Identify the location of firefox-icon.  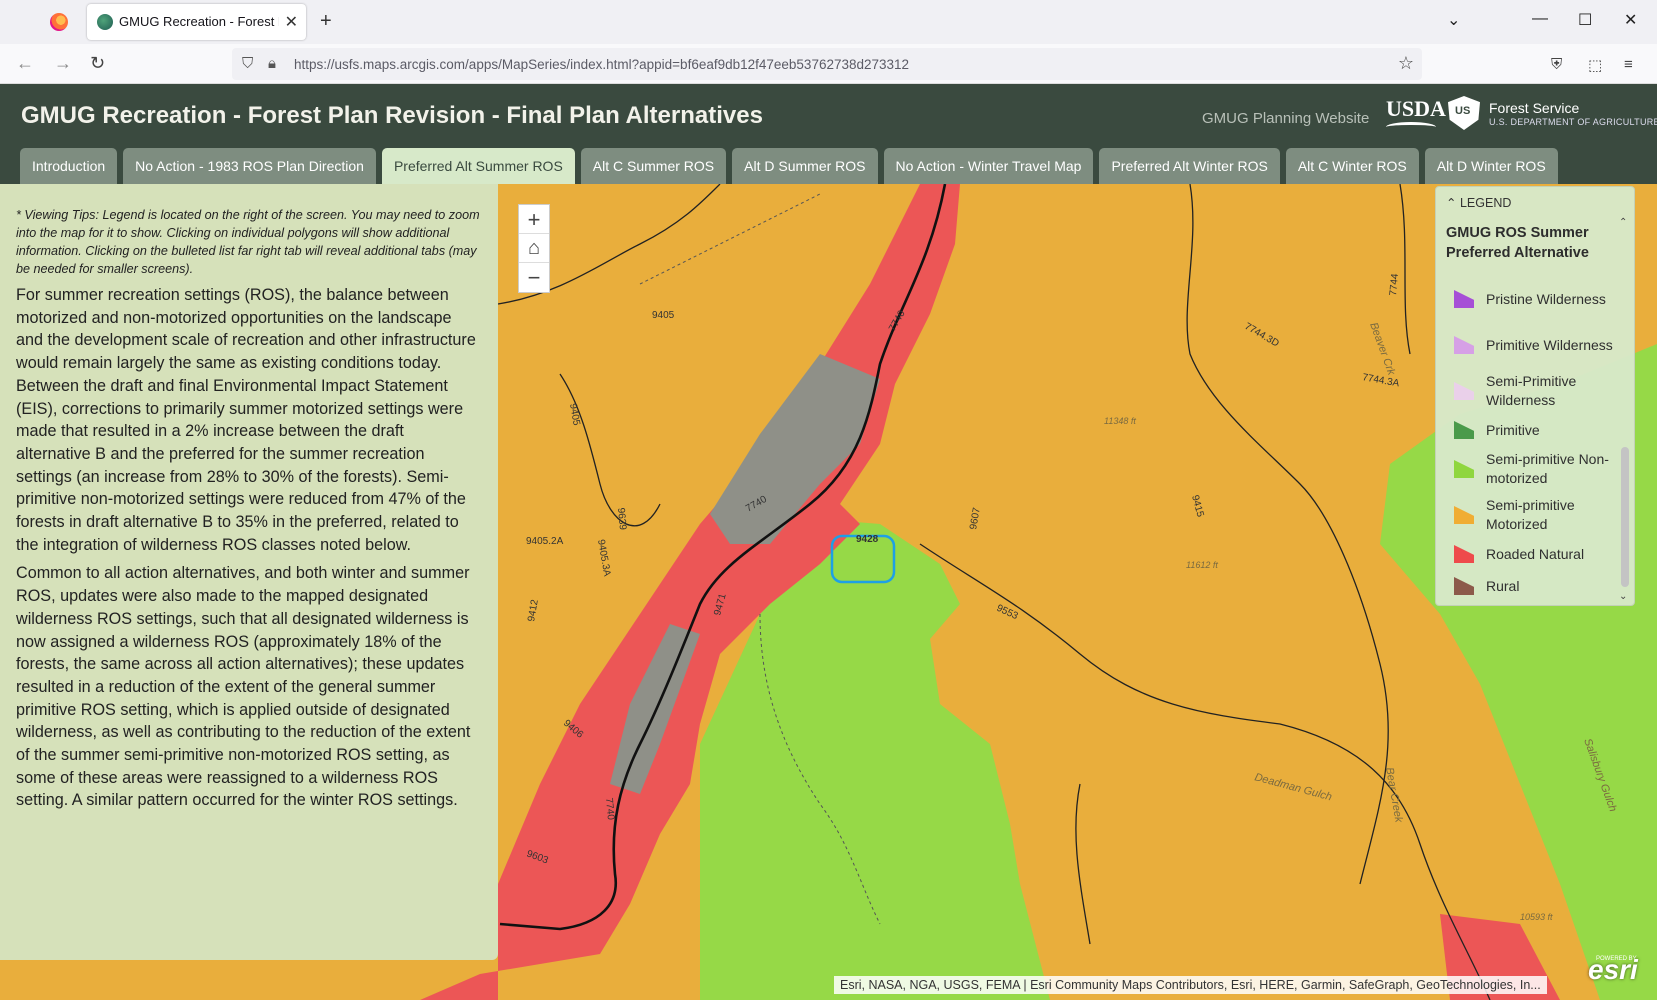
(59, 22).